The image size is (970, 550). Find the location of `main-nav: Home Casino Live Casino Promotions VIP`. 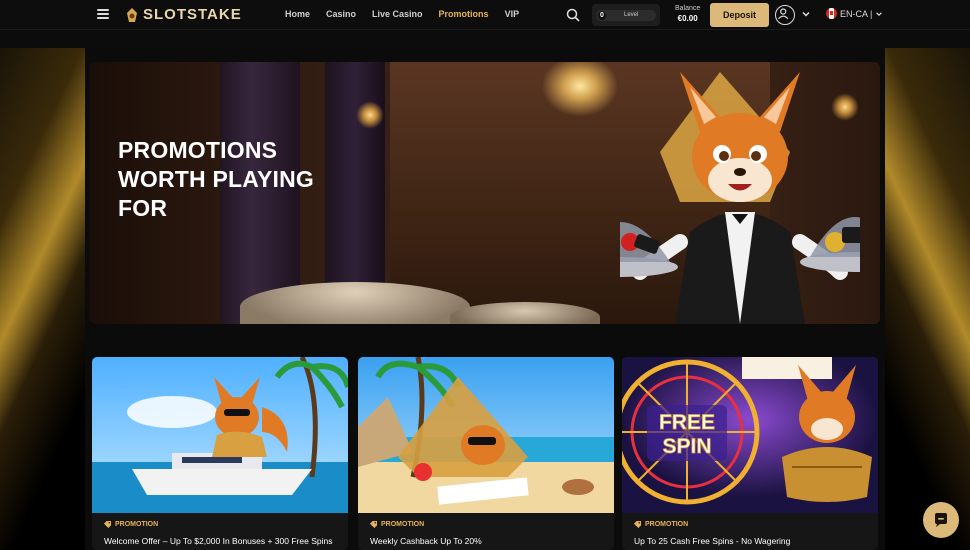

main-nav: Home Casino Live Casino Promotions VIP is located at coordinates (402, 14).